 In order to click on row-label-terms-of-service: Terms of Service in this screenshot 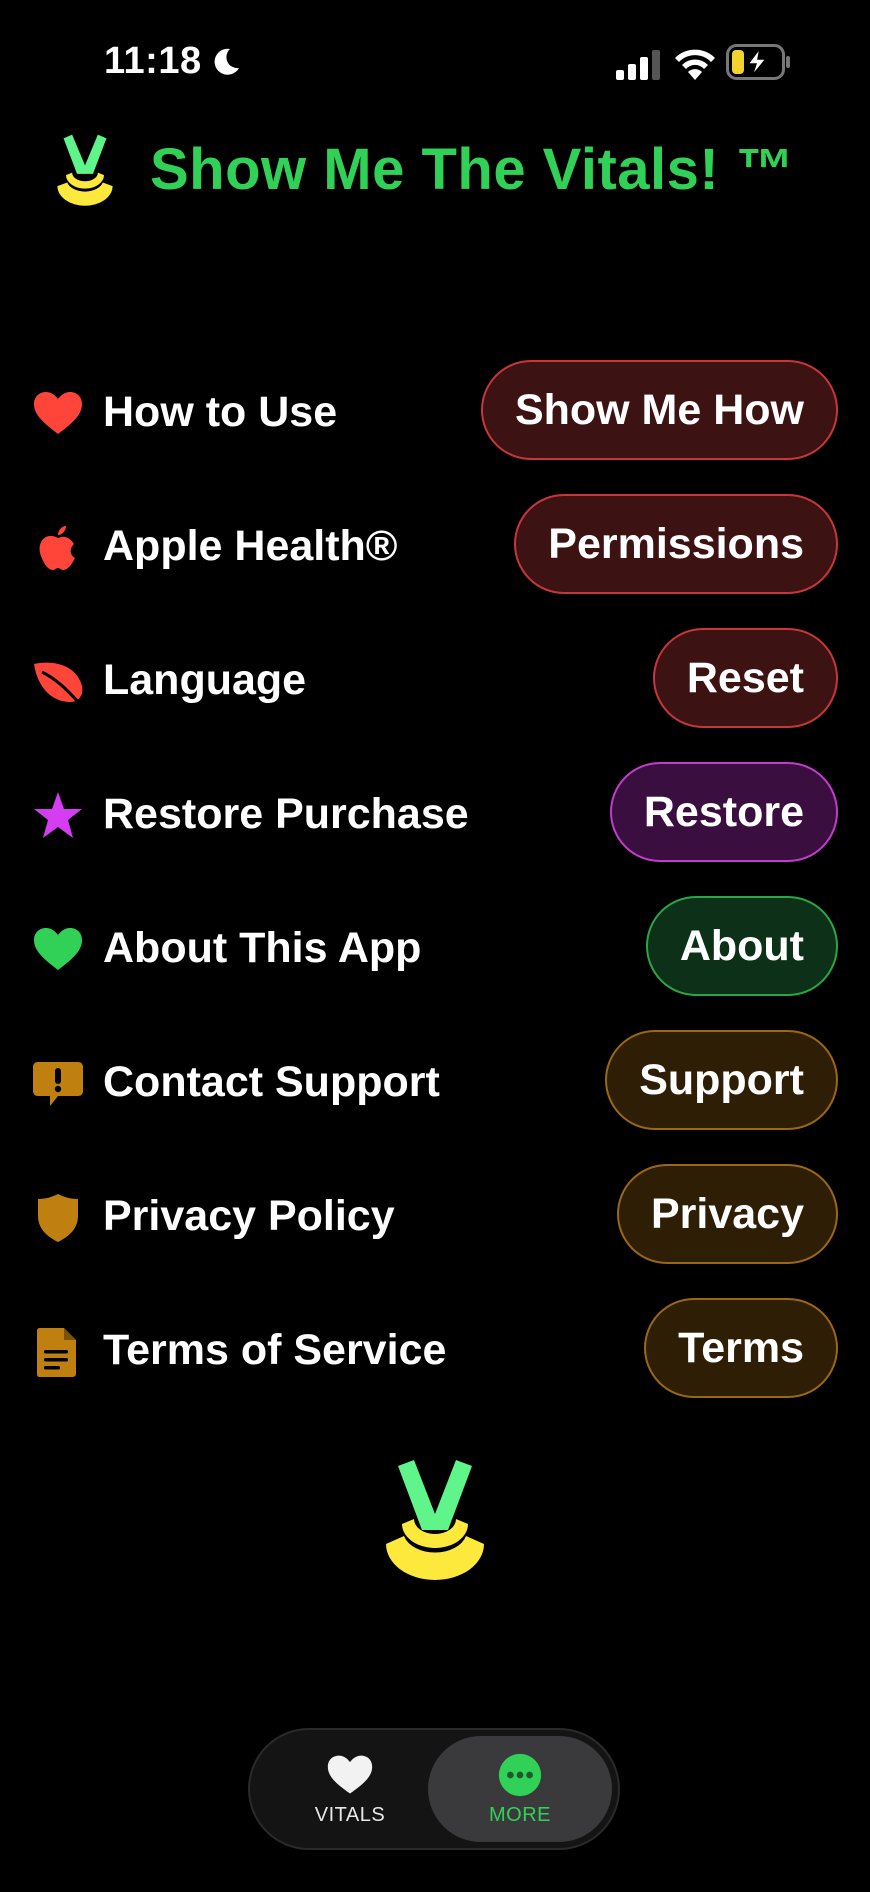, I will do `click(275, 1350)`.